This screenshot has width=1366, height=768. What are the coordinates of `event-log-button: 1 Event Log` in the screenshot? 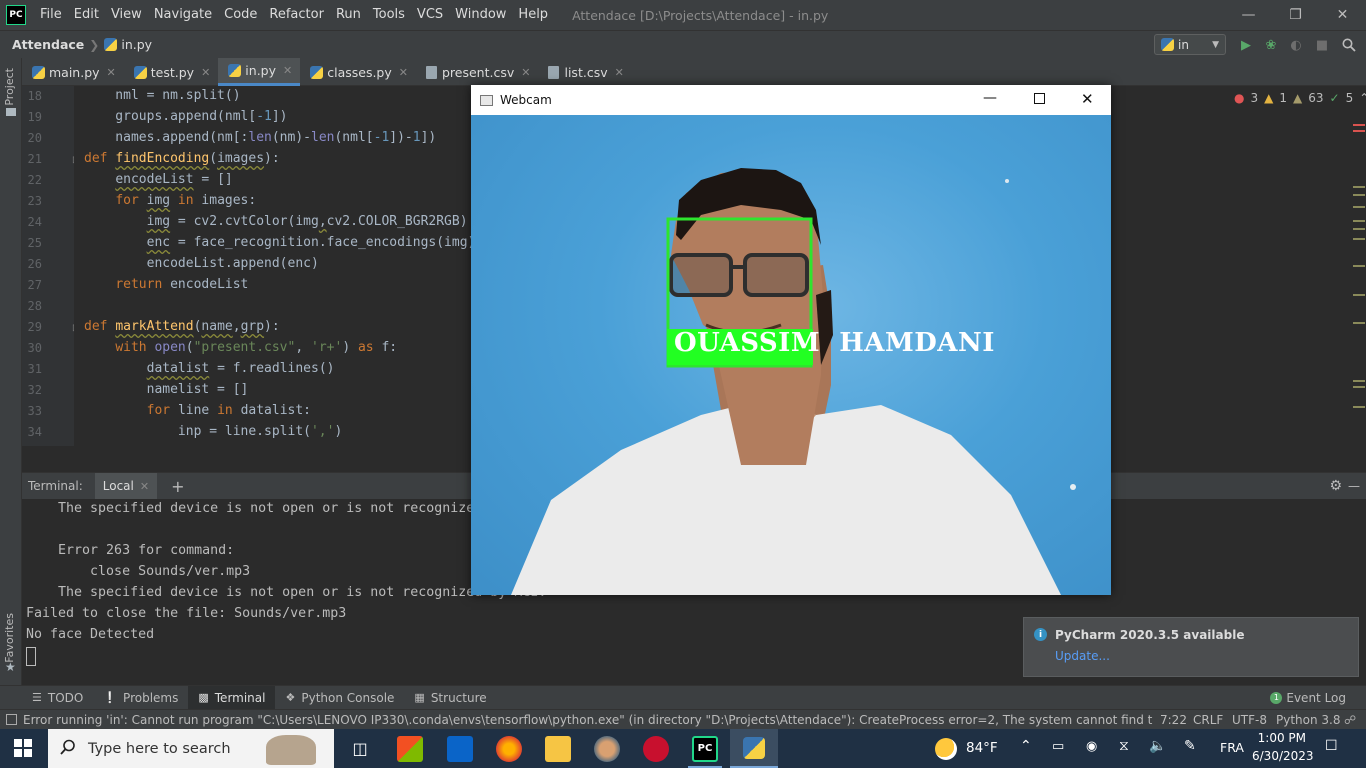 It's located at (1308, 698).